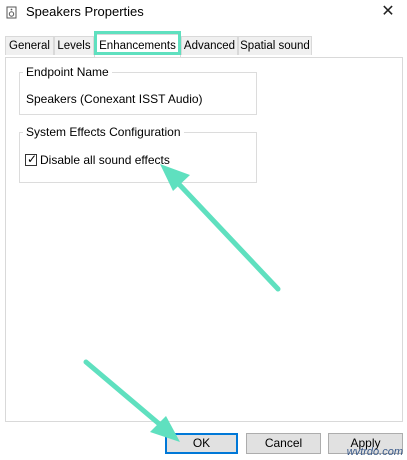 The width and height of the screenshot is (407, 460). Describe the element at coordinates (374, 452) in the screenshot. I see `watermark: wvtrdo.com` at that location.